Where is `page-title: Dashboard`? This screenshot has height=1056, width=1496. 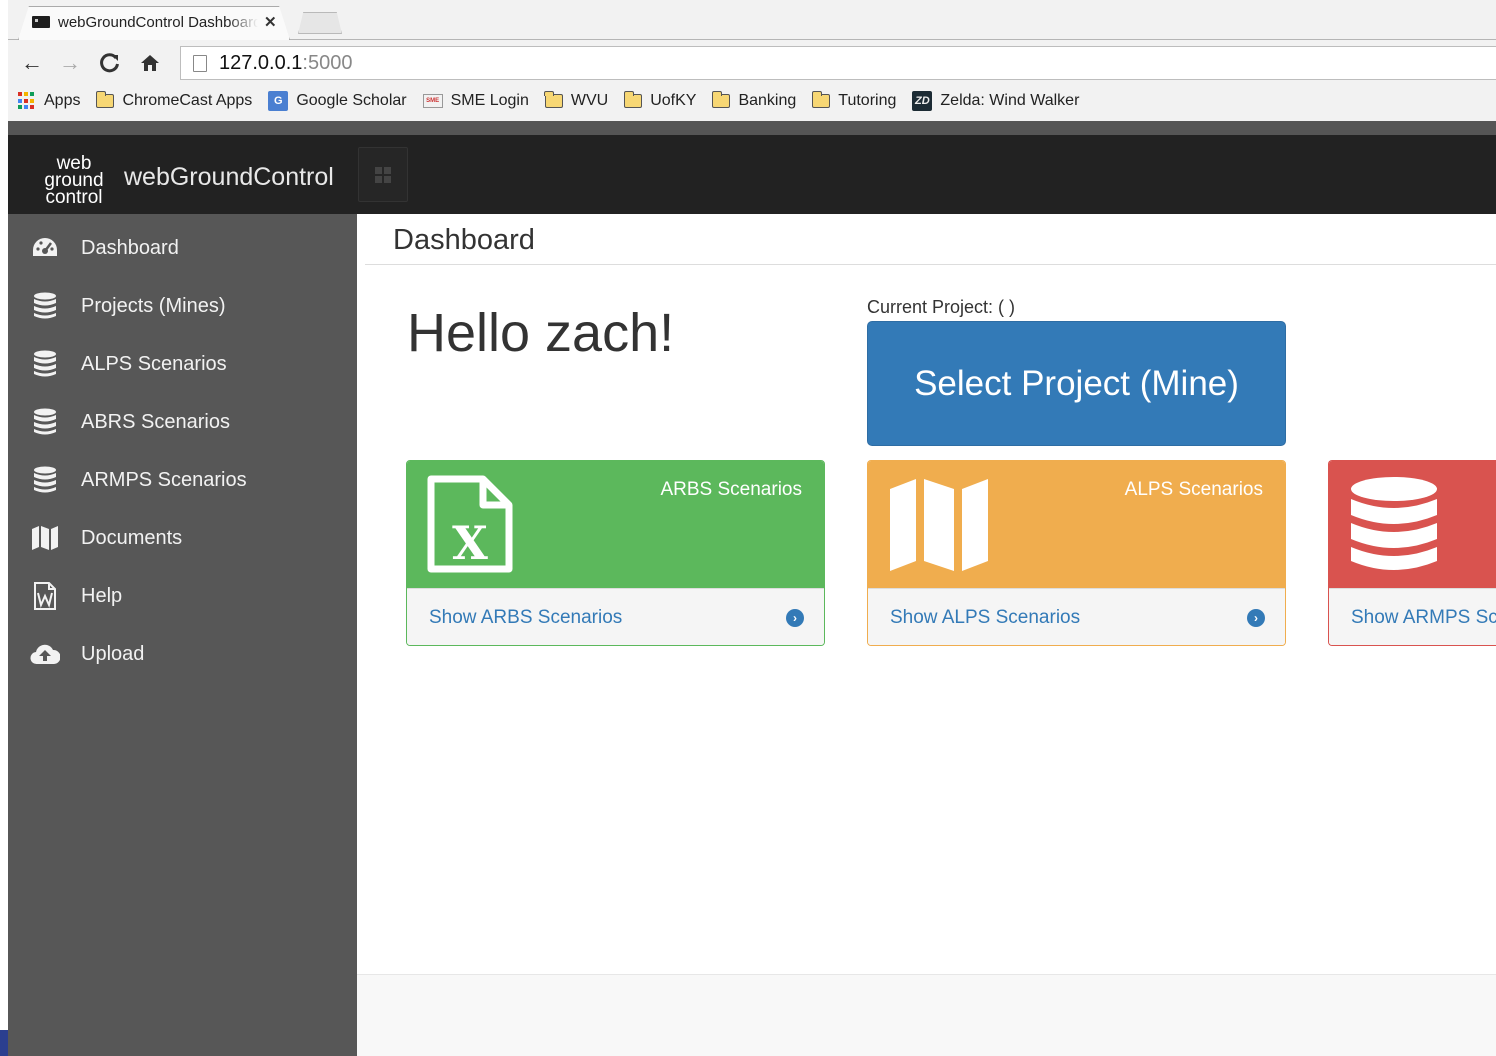
page-title: Dashboard is located at coordinates (464, 240).